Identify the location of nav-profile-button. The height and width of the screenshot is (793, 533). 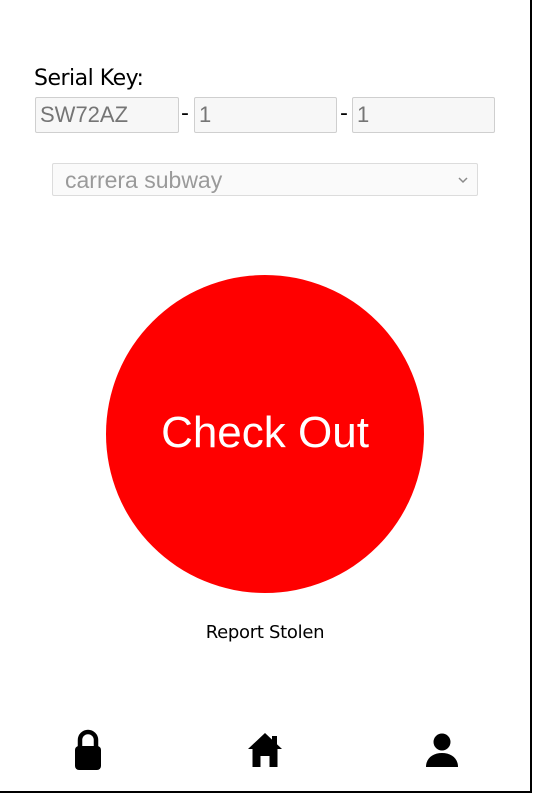
(442, 750).